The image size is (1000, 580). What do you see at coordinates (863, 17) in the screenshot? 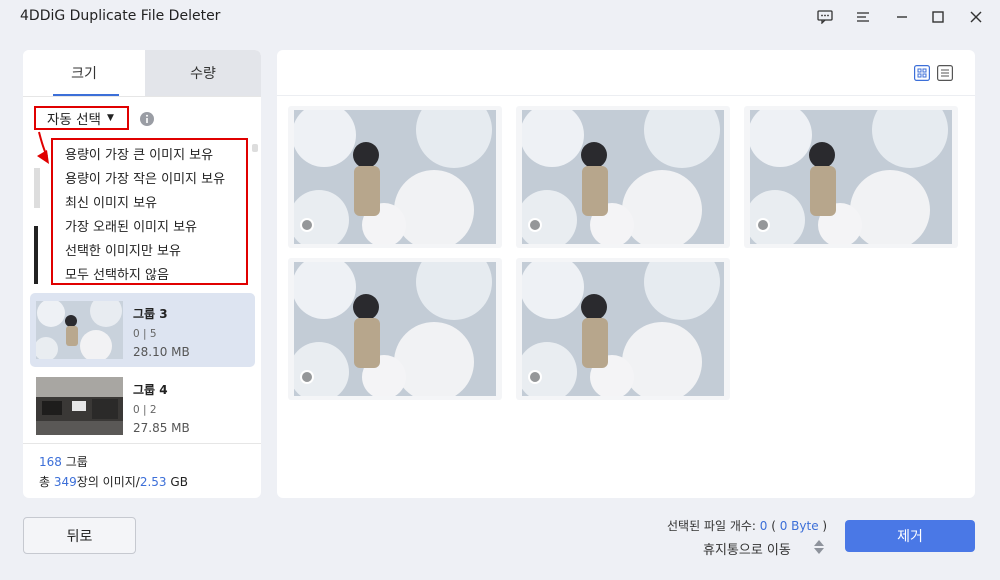
I see `menu-icon` at bounding box center [863, 17].